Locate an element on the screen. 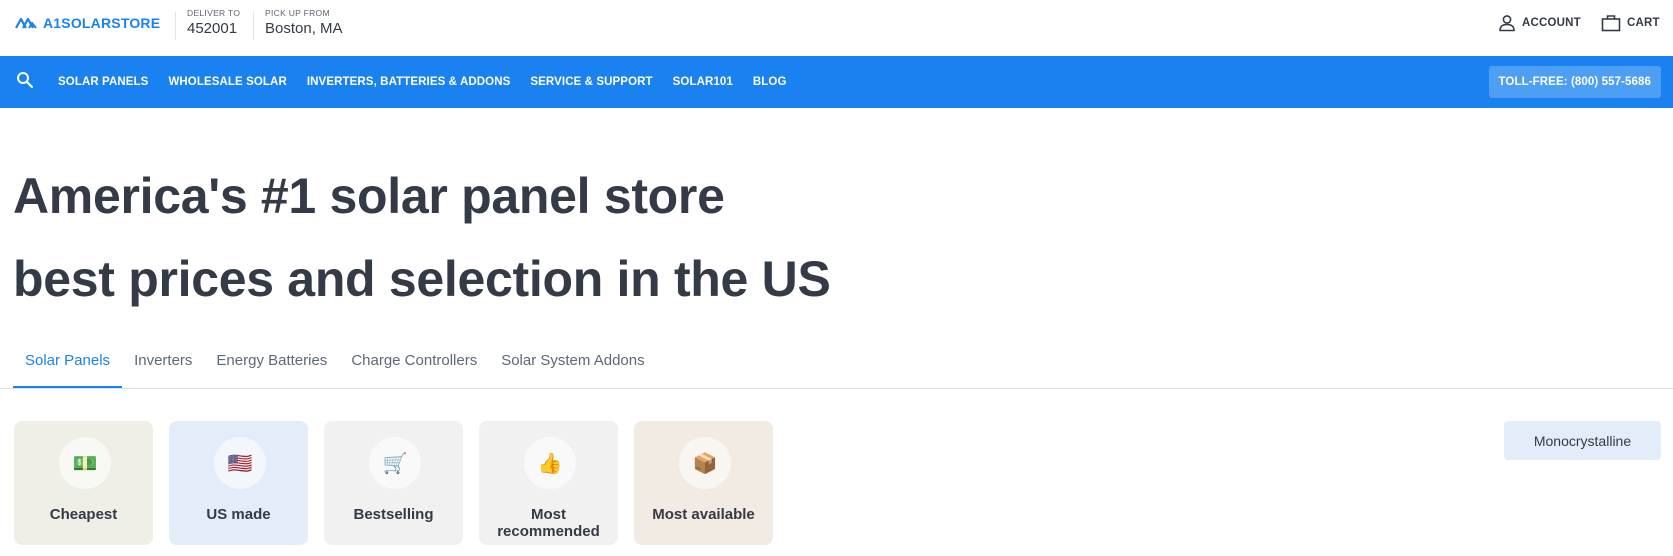  tab-solar-panels: Solar Panels is located at coordinates (68, 366).